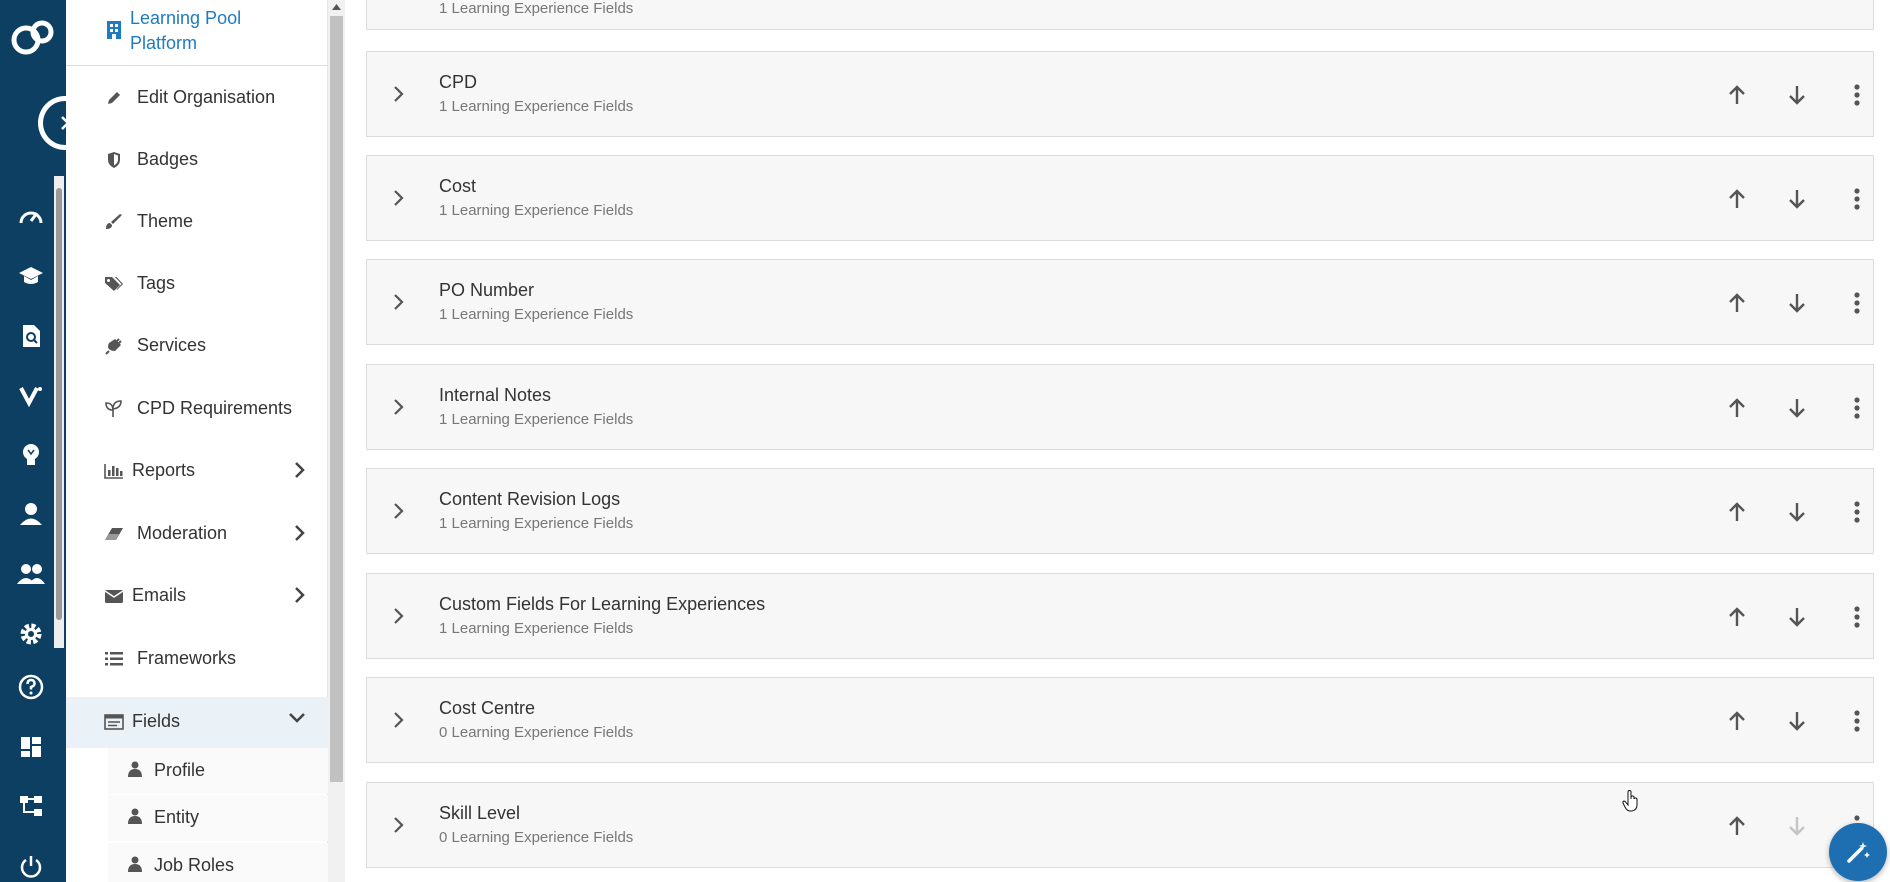 The width and height of the screenshot is (1890, 882). I want to click on sidebar-subitem-label: Profile, so click(180, 770).